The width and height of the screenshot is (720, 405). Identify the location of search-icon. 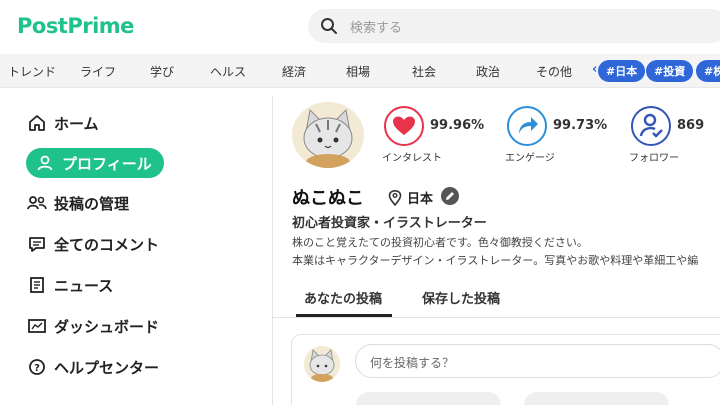
(329, 26).